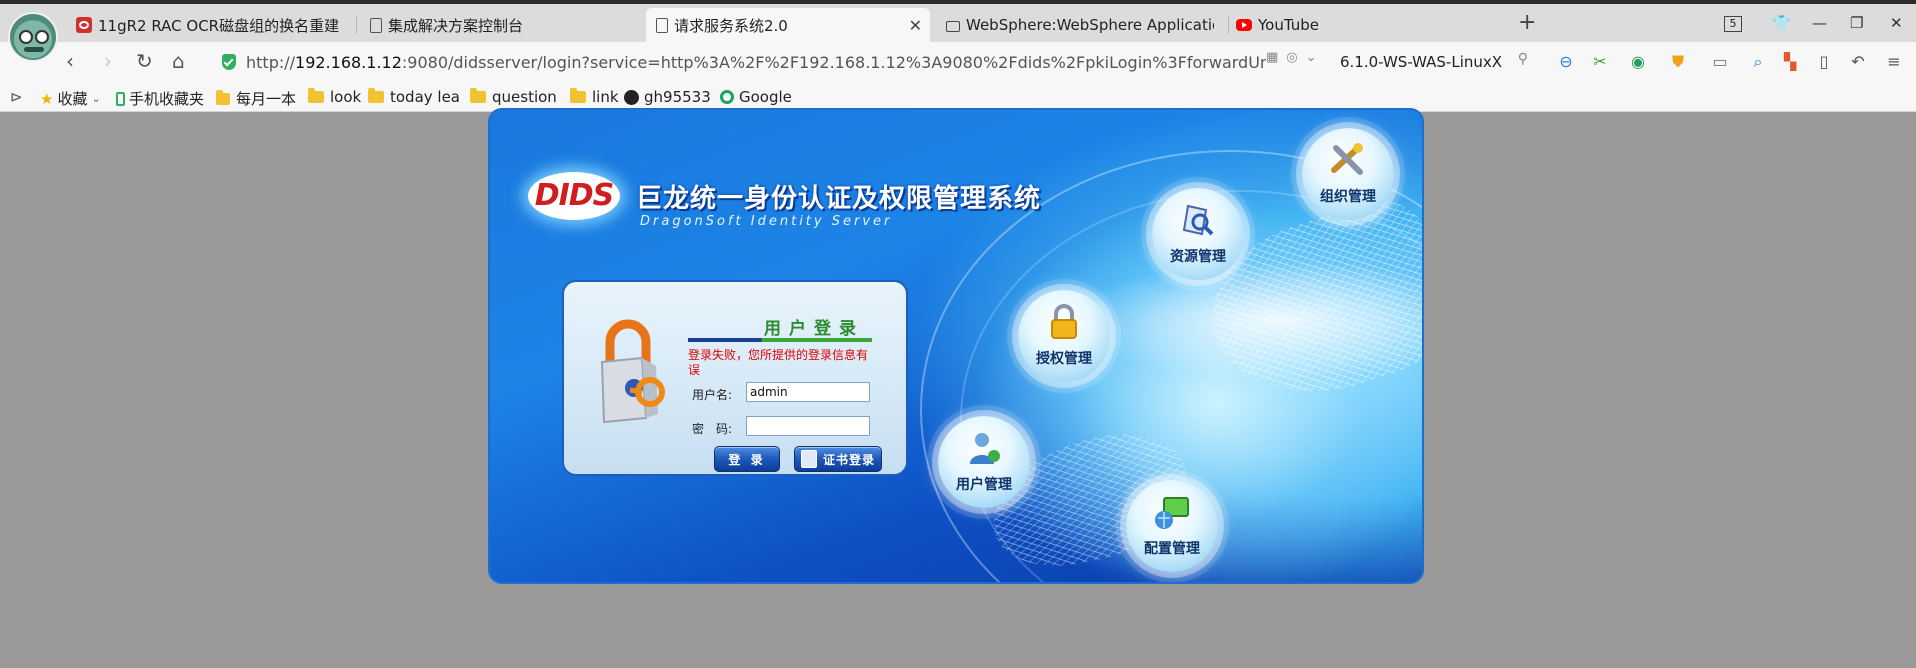 The height and width of the screenshot is (668, 1916). Describe the element at coordinates (1172, 513) in the screenshot. I see `monitor-icon` at that location.